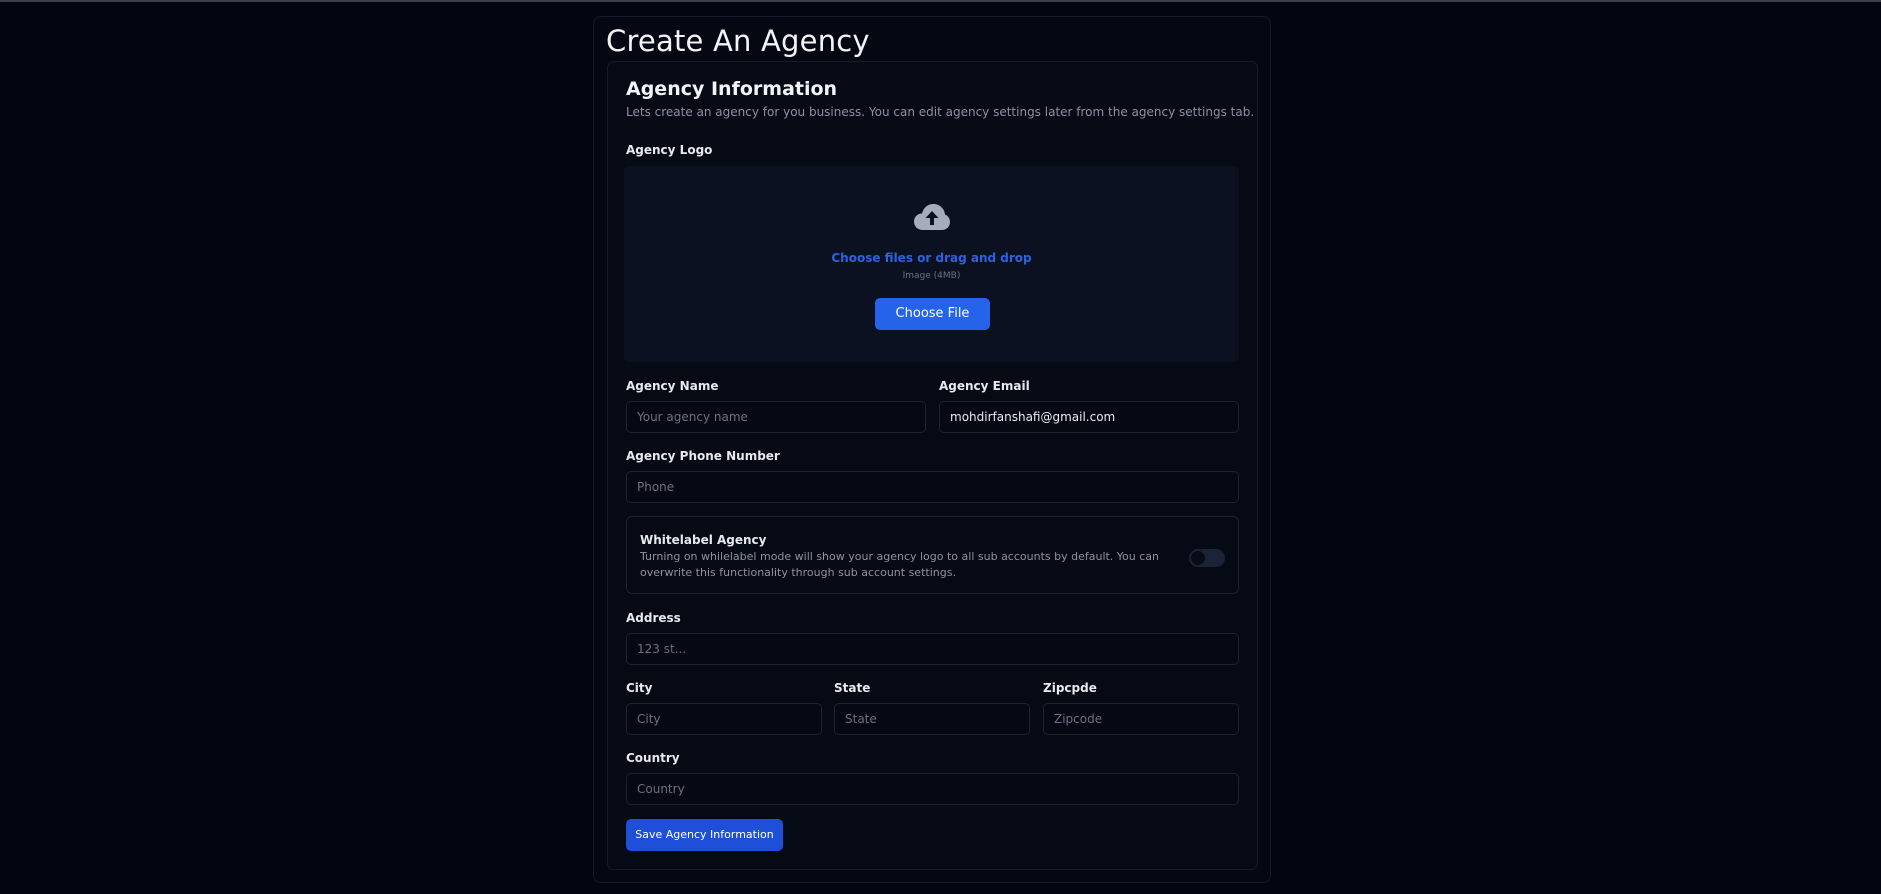 This screenshot has height=894, width=1881. I want to click on whitelabel-toggle, so click(1207, 558).